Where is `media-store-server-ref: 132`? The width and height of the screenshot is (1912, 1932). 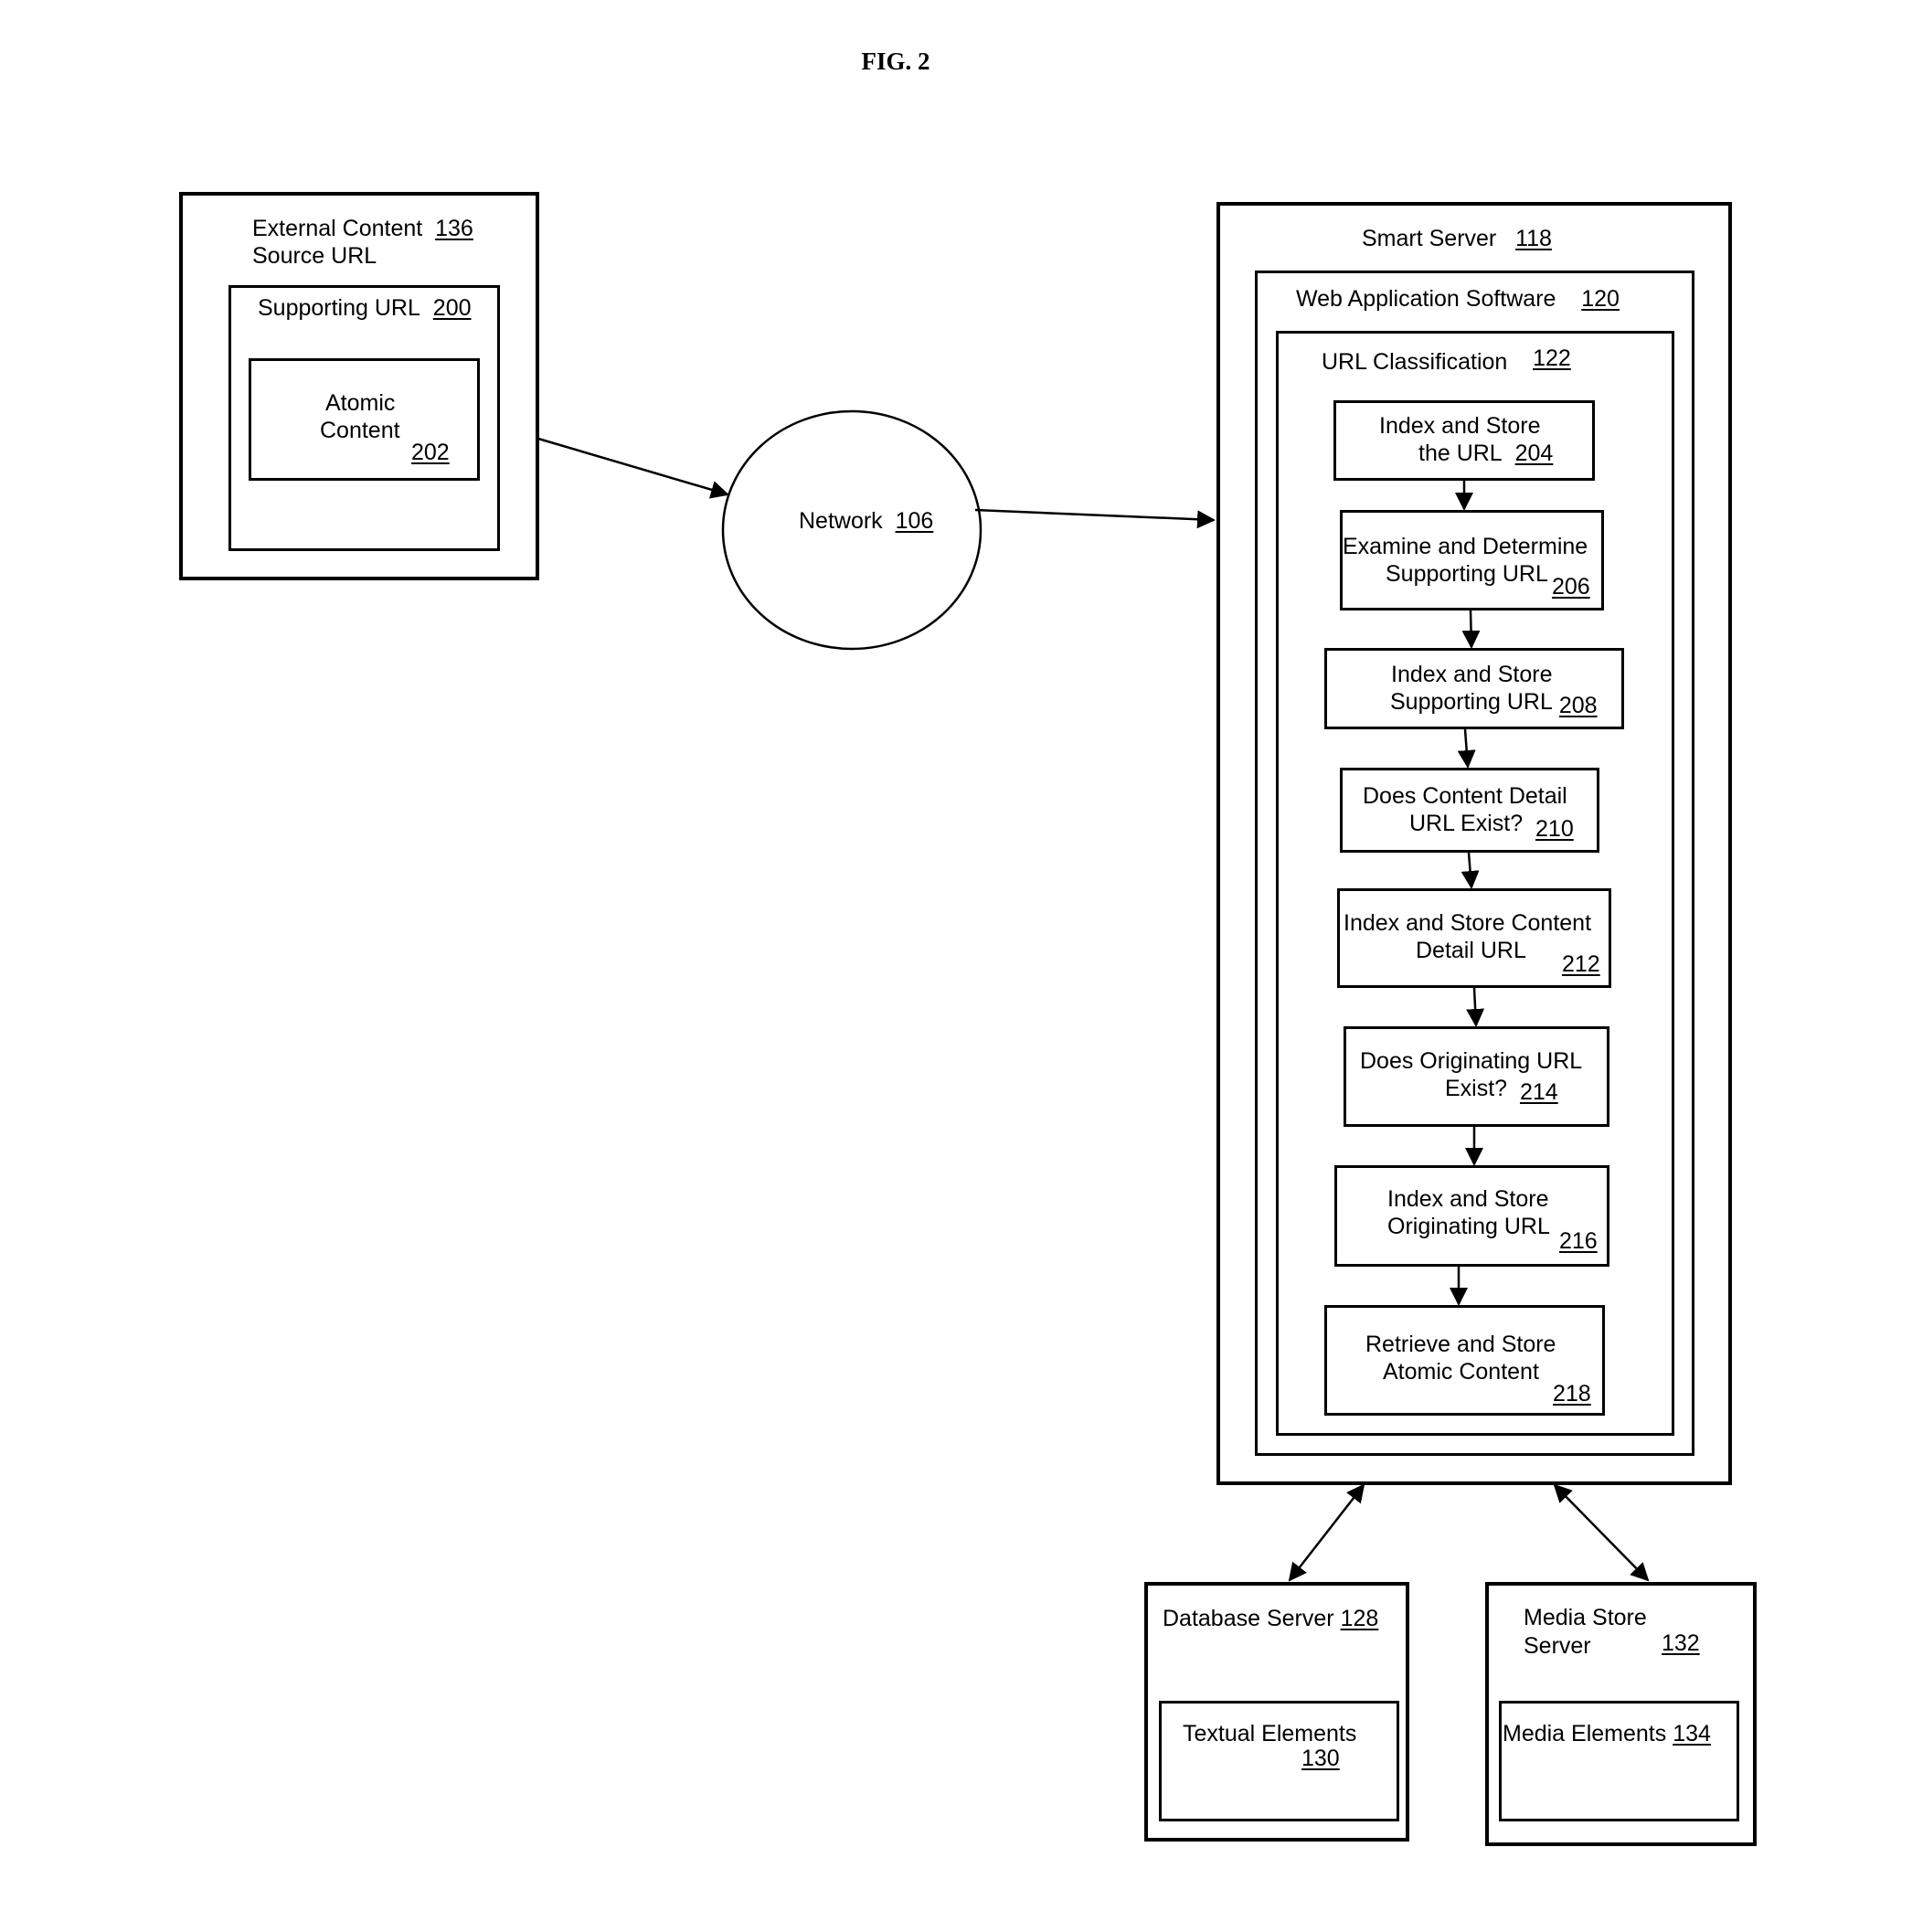 media-store-server-ref: 132 is located at coordinates (1681, 1643).